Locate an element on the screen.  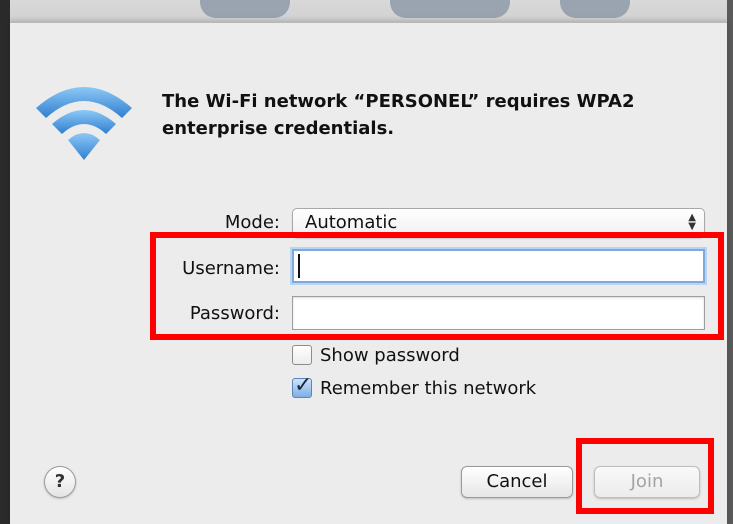
remember-network-label: Remember this network is located at coordinates (428, 388).